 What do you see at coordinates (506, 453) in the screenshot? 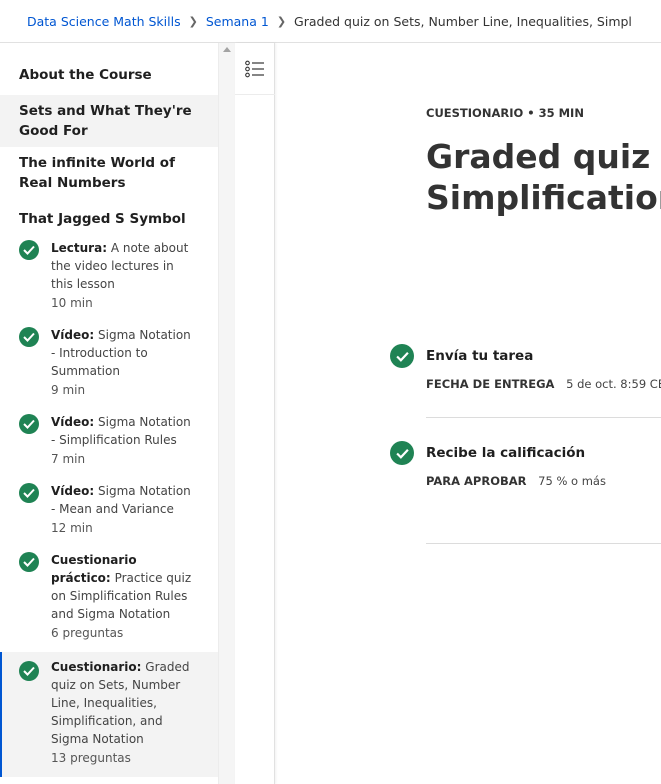
I see `step-title: Recibe la calificación` at bounding box center [506, 453].